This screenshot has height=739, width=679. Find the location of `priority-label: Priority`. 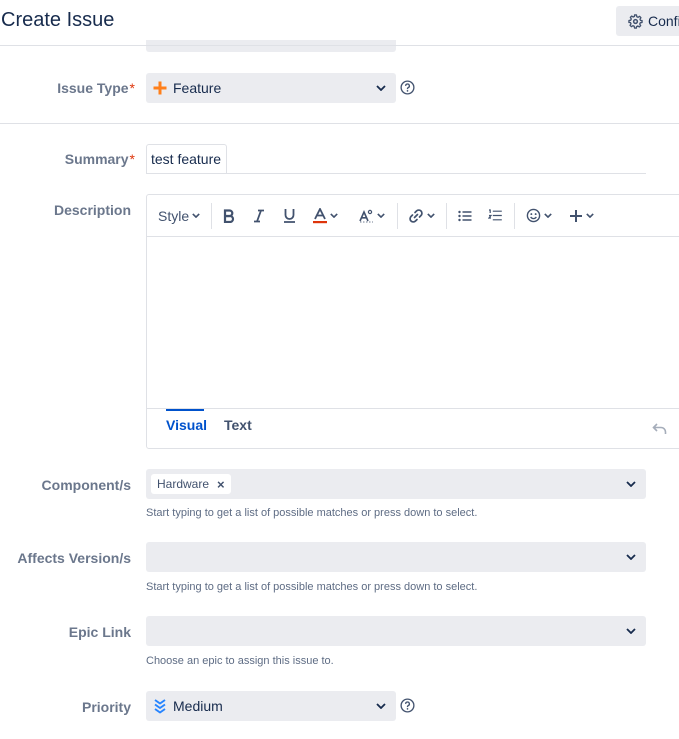

priority-label: Priority is located at coordinates (106, 707).